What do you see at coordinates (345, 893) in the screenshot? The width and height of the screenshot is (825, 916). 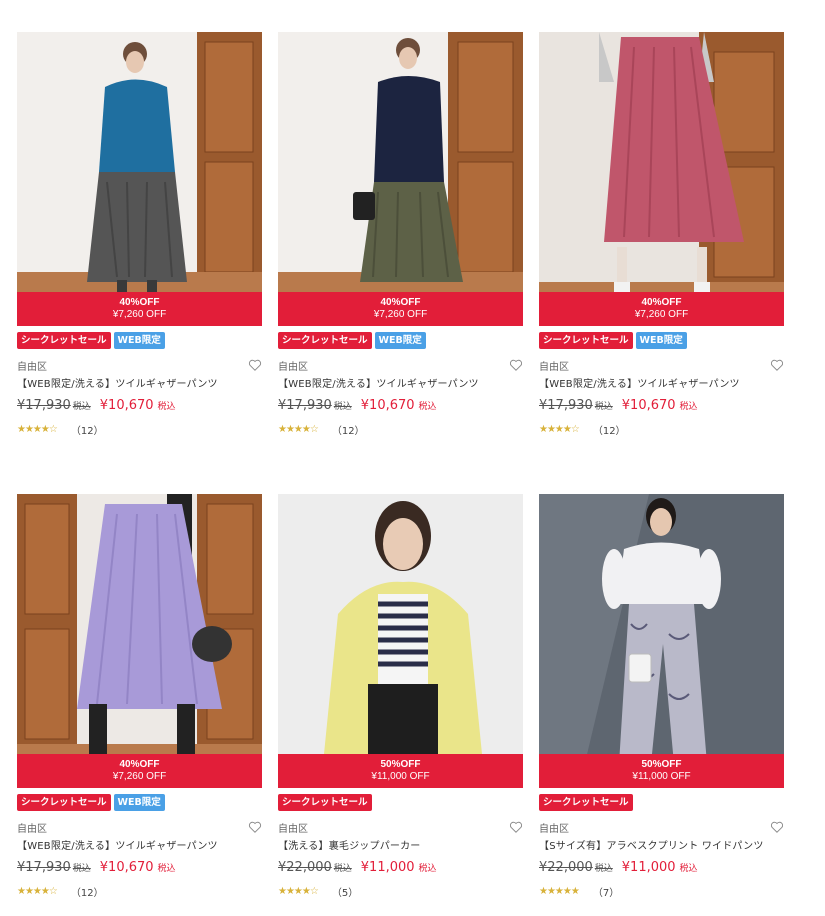 I see `review-count: （5）` at bounding box center [345, 893].